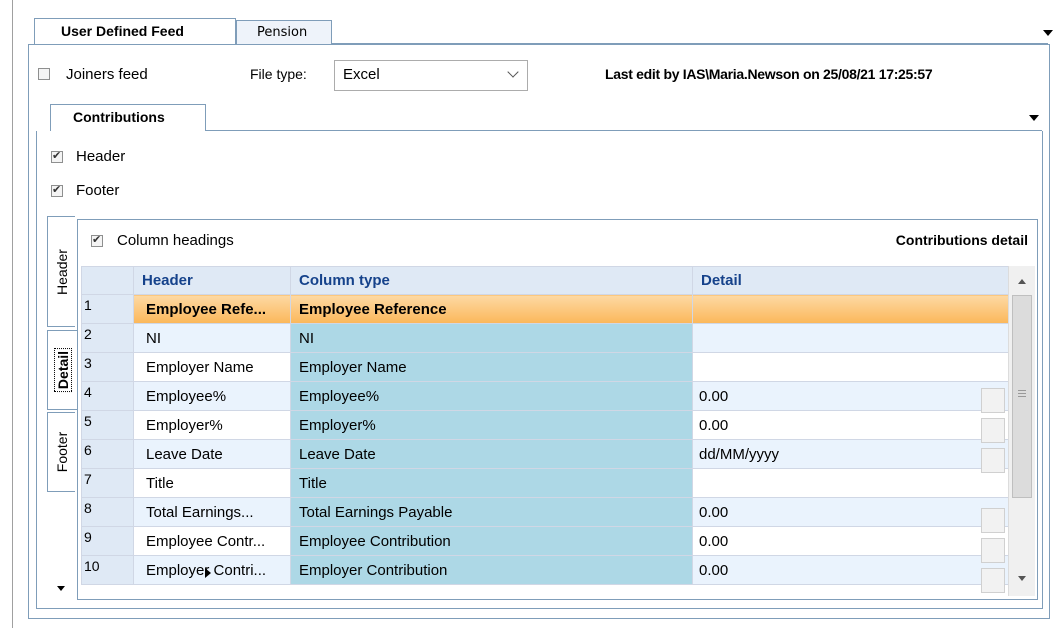  I want to click on scrollbar-thumb, so click(1022, 396).